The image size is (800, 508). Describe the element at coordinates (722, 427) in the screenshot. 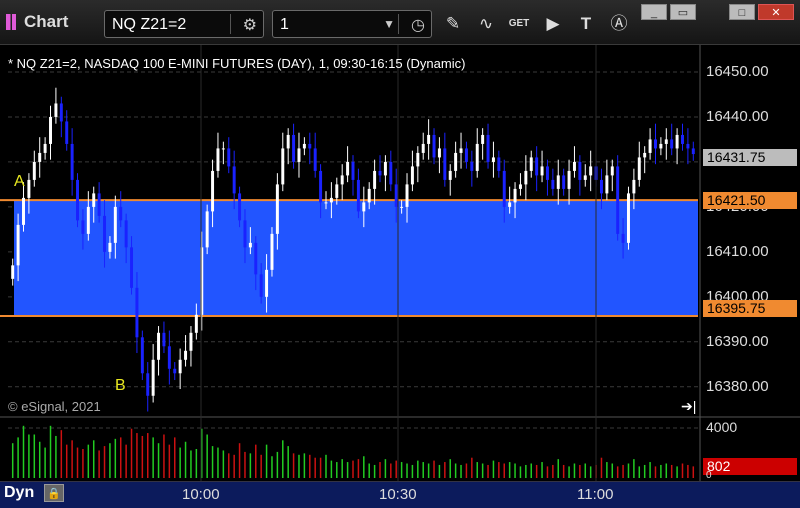

I see `volume-axis-top: 4000` at that location.